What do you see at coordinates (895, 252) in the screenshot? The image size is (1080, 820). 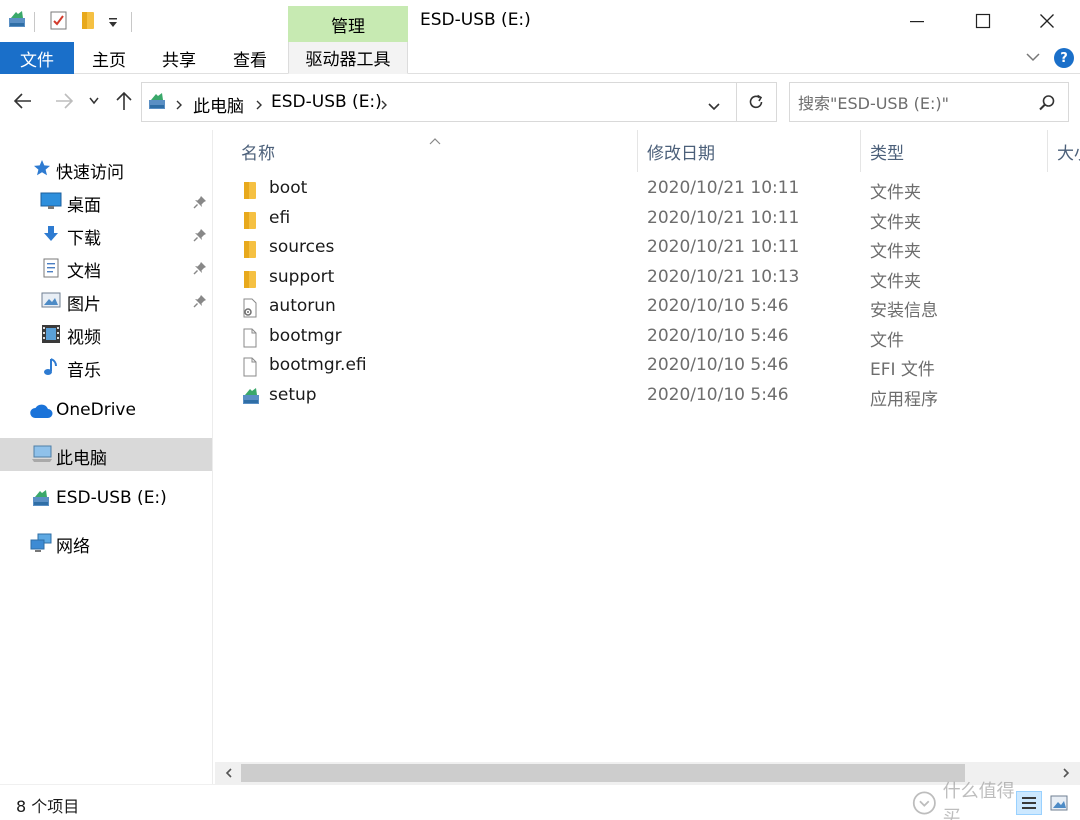 I see `file-type: 文件夹` at bounding box center [895, 252].